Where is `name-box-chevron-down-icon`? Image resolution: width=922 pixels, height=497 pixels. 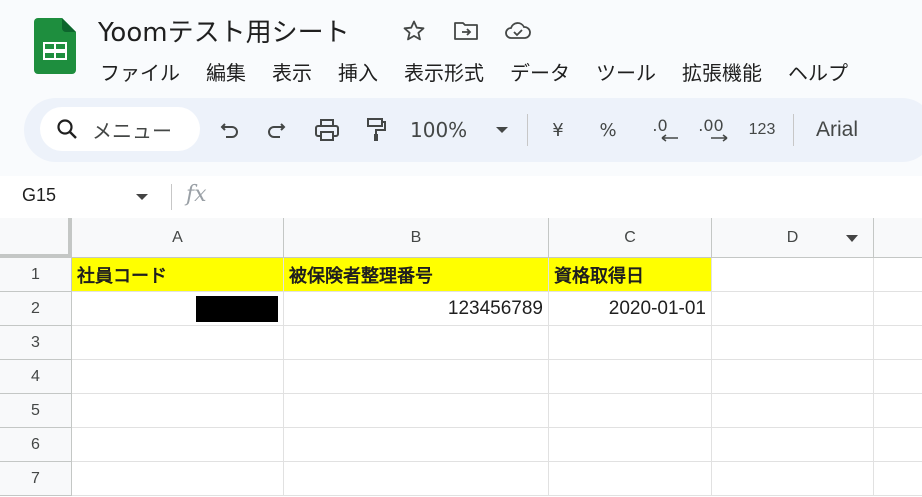 name-box-chevron-down-icon is located at coordinates (142, 197).